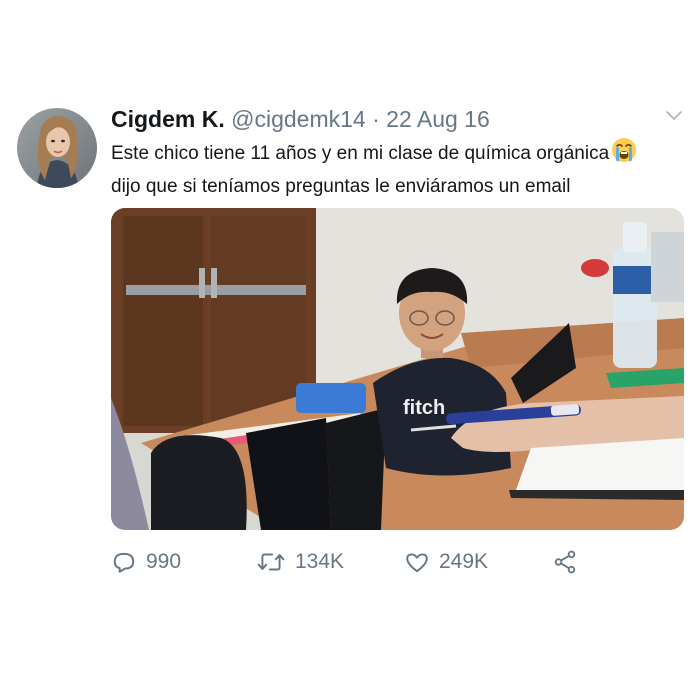  Describe the element at coordinates (417, 562) in the screenshot. I see `heart-icon` at that location.